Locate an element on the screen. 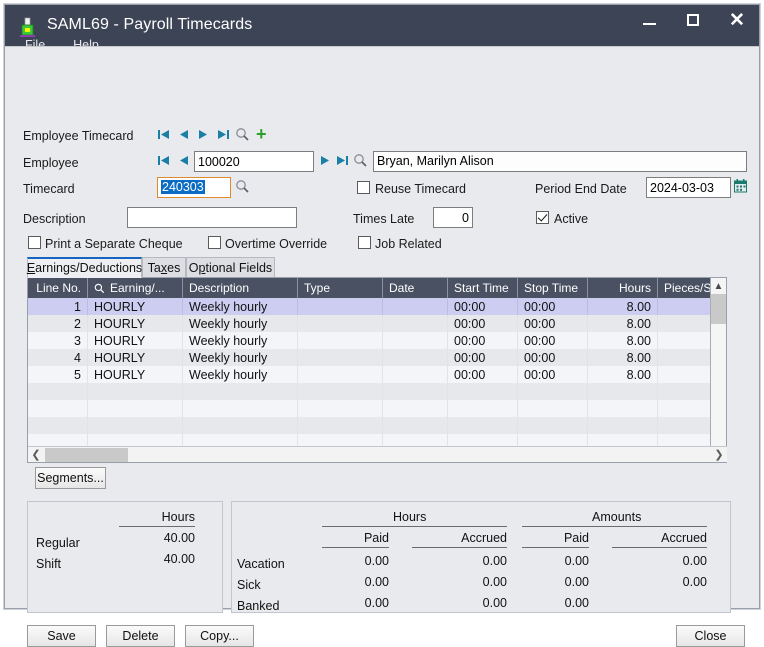 The image size is (764, 647). scroll-right-icon: ❯ is located at coordinates (719, 454).